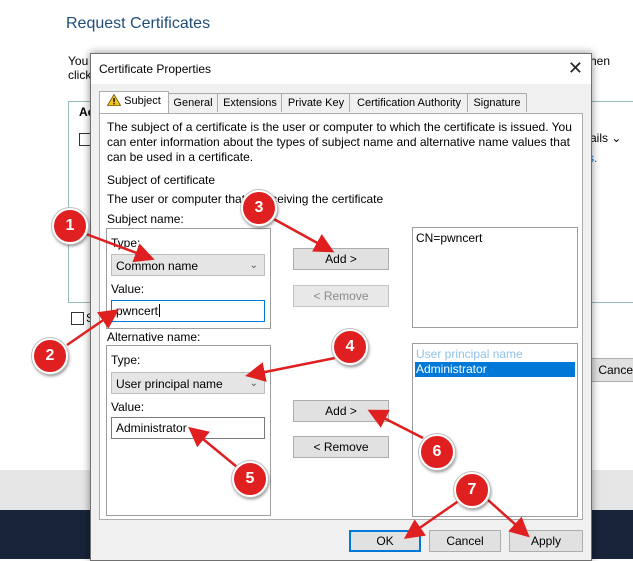 This screenshot has width=633, height=561. What do you see at coordinates (495, 430) in the screenshot?
I see `alternative-values-list: User principal name Administrator` at bounding box center [495, 430].